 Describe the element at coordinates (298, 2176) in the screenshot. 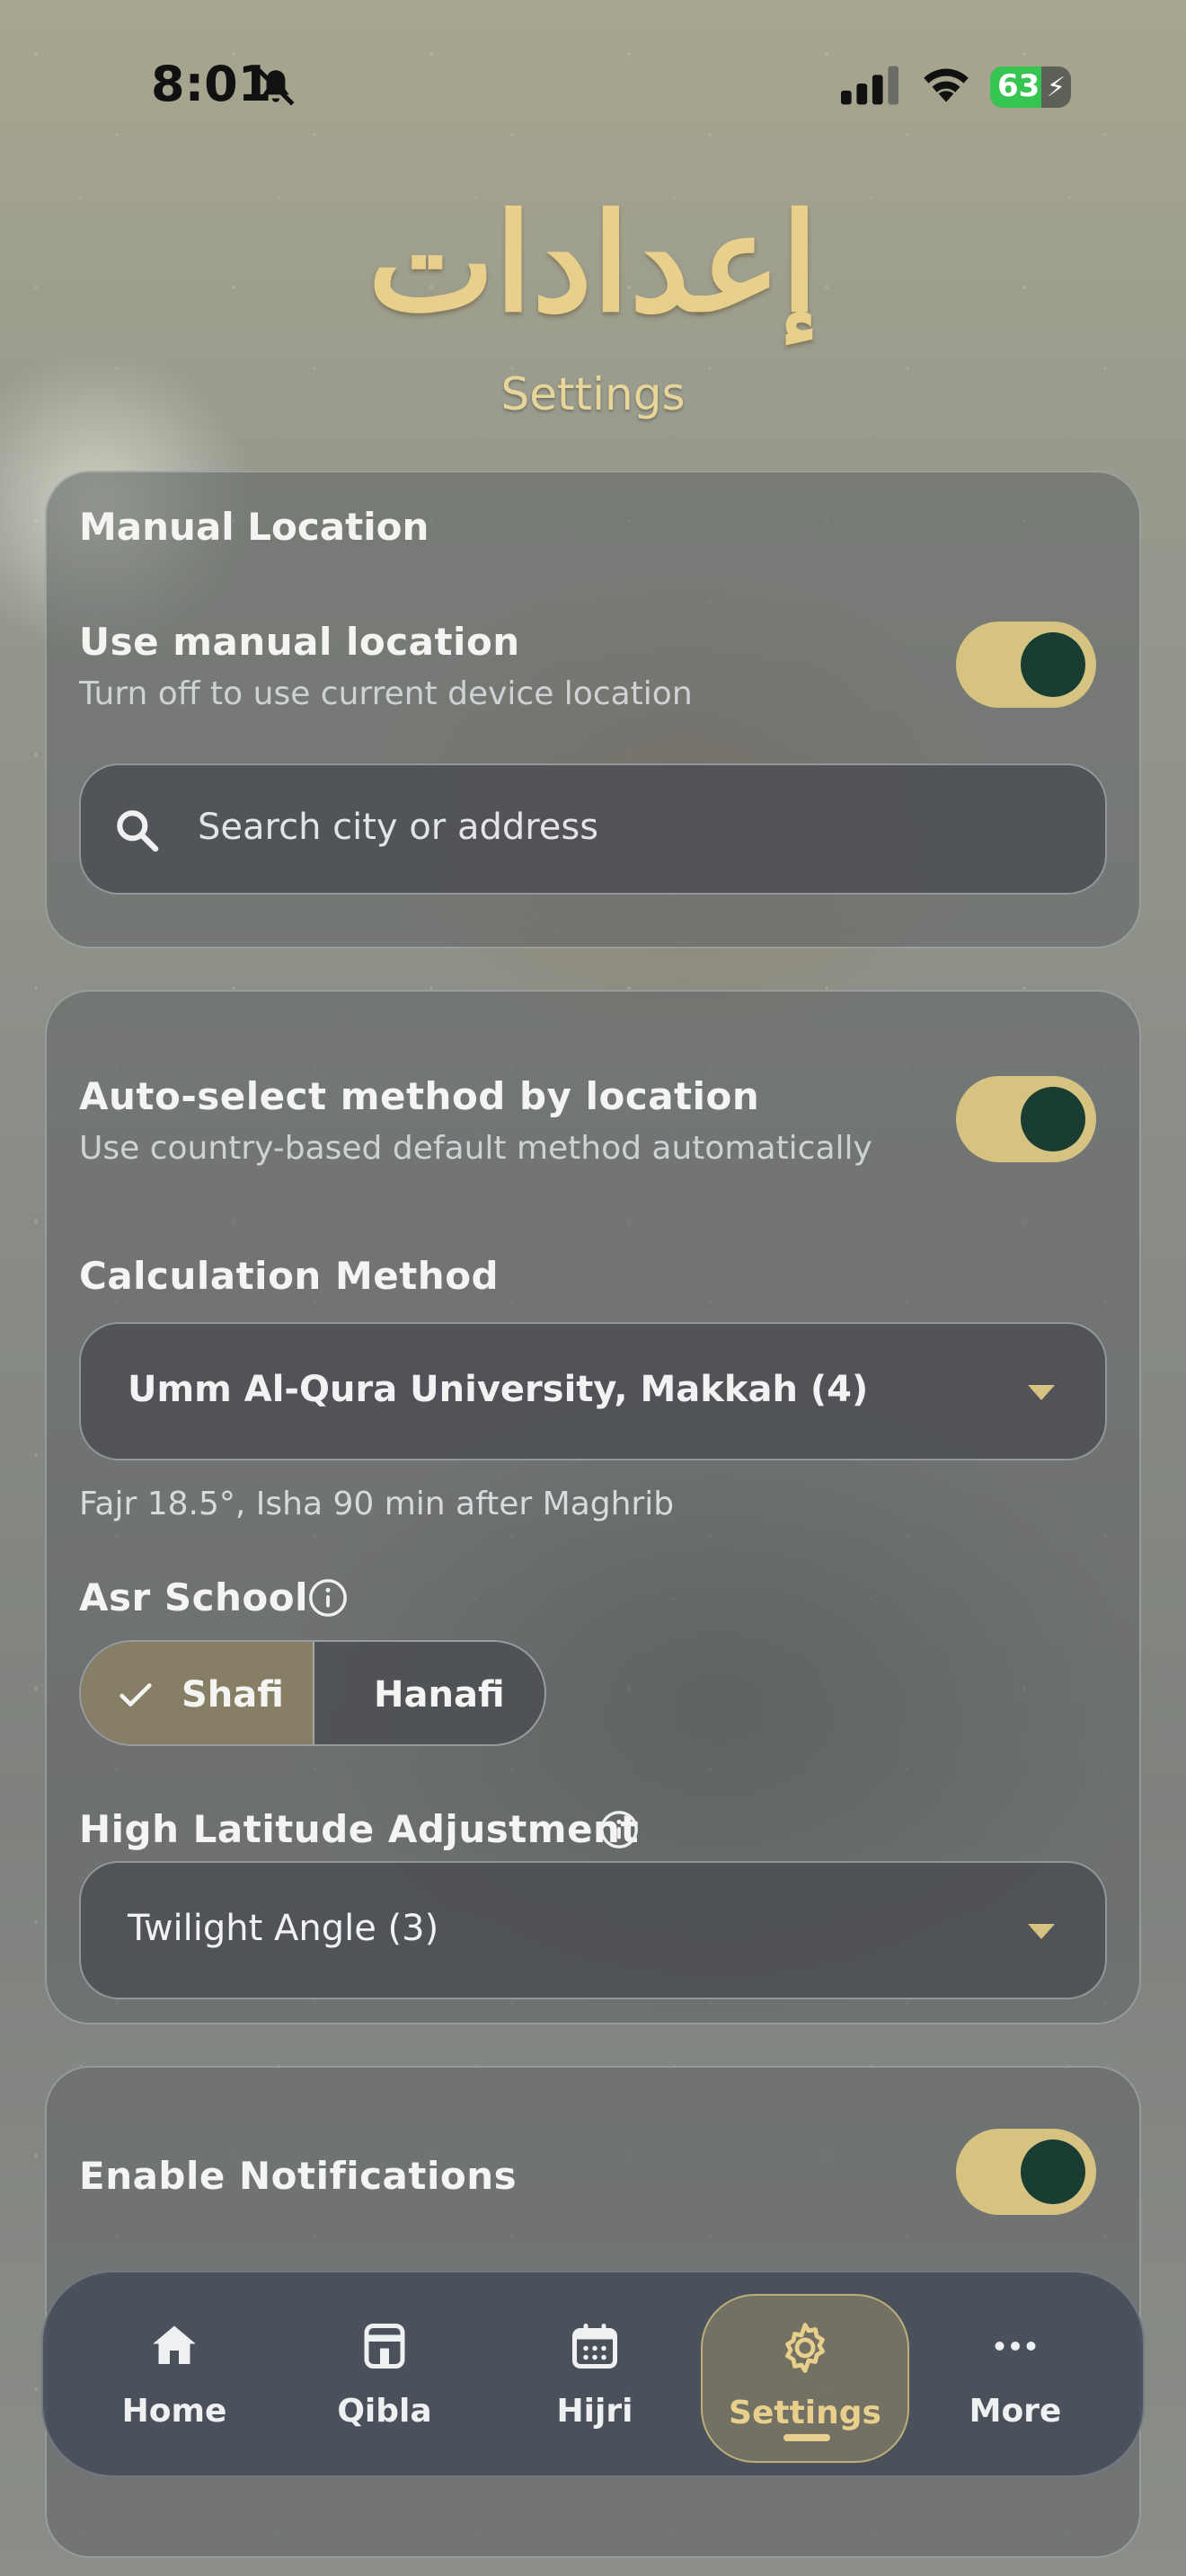

I see `notifications-label: Enable Notifications` at that location.